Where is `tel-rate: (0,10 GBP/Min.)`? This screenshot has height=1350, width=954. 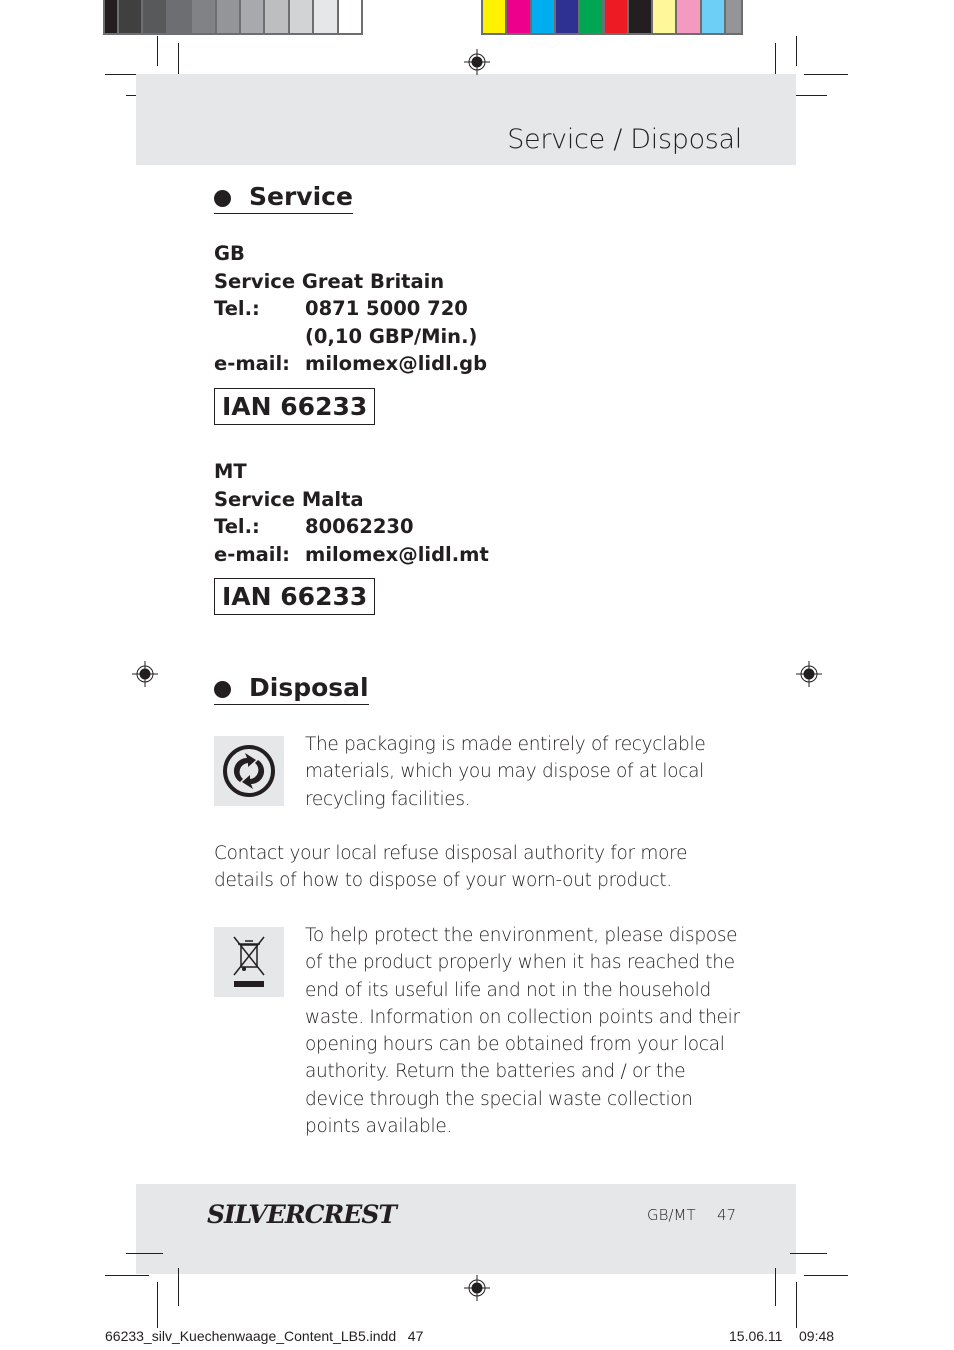 tel-rate: (0,10 GBP/Min.) is located at coordinates (391, 336).